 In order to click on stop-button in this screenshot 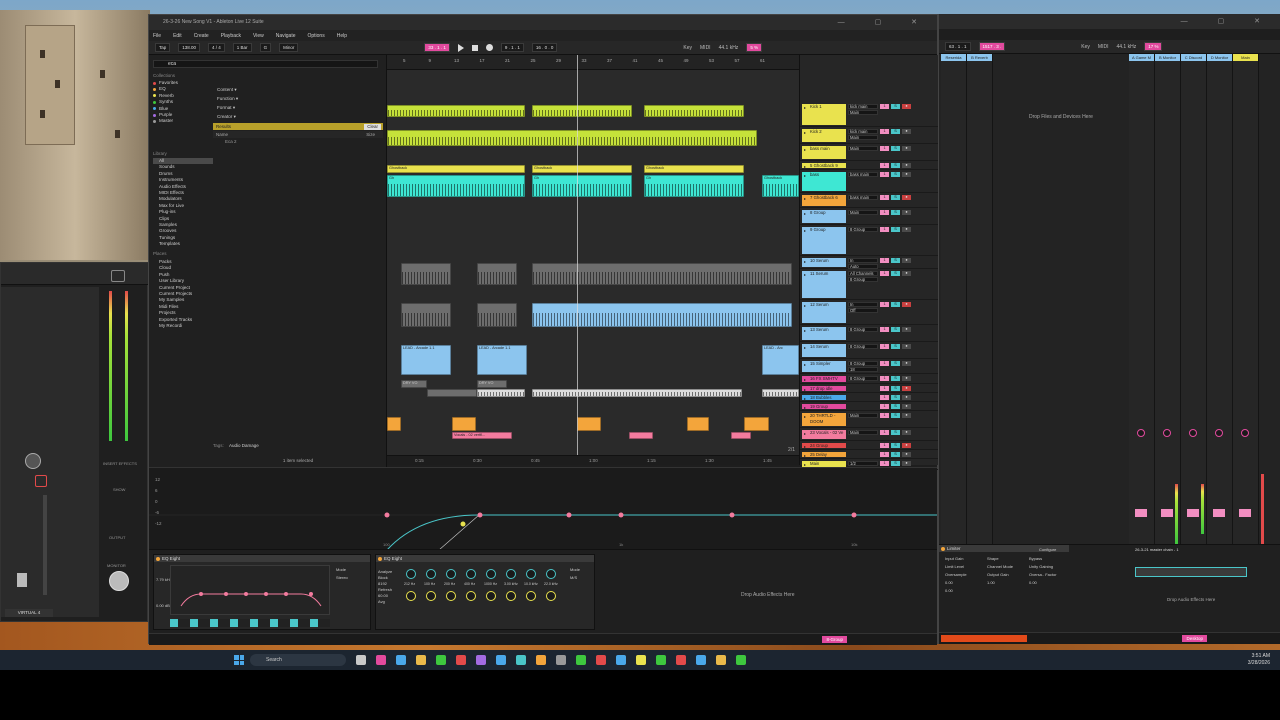, I will do `click(474, 47)`.